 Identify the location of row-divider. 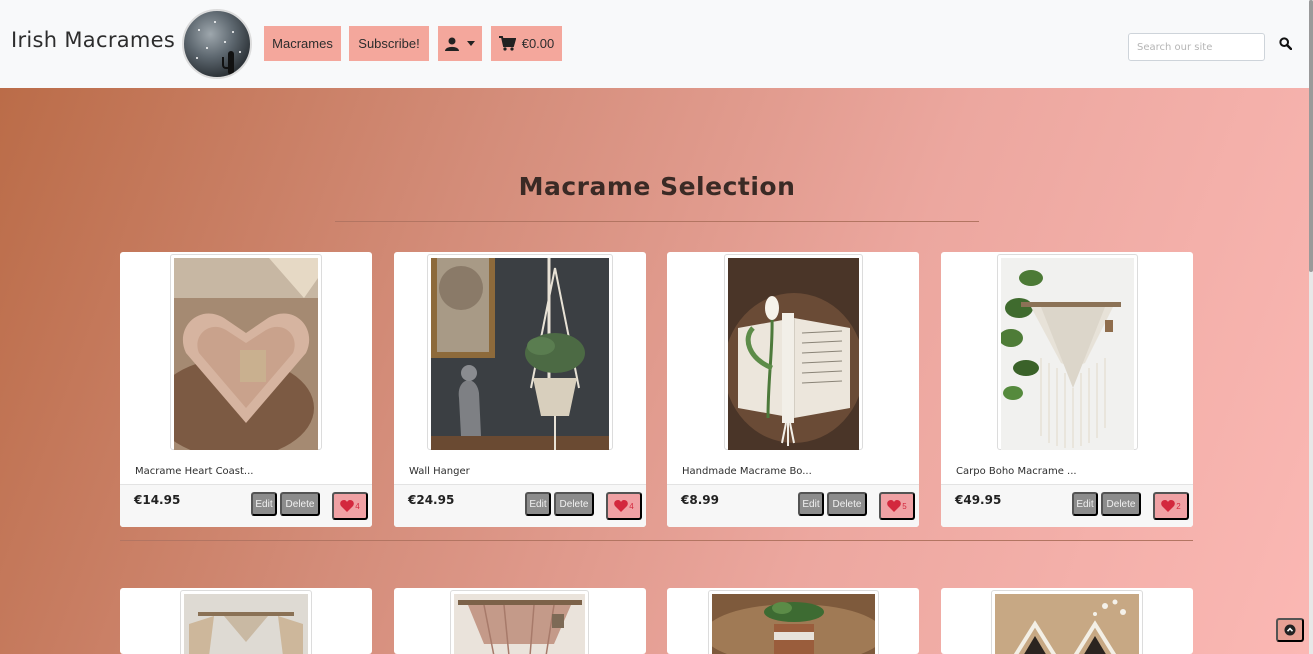
(656, 540).